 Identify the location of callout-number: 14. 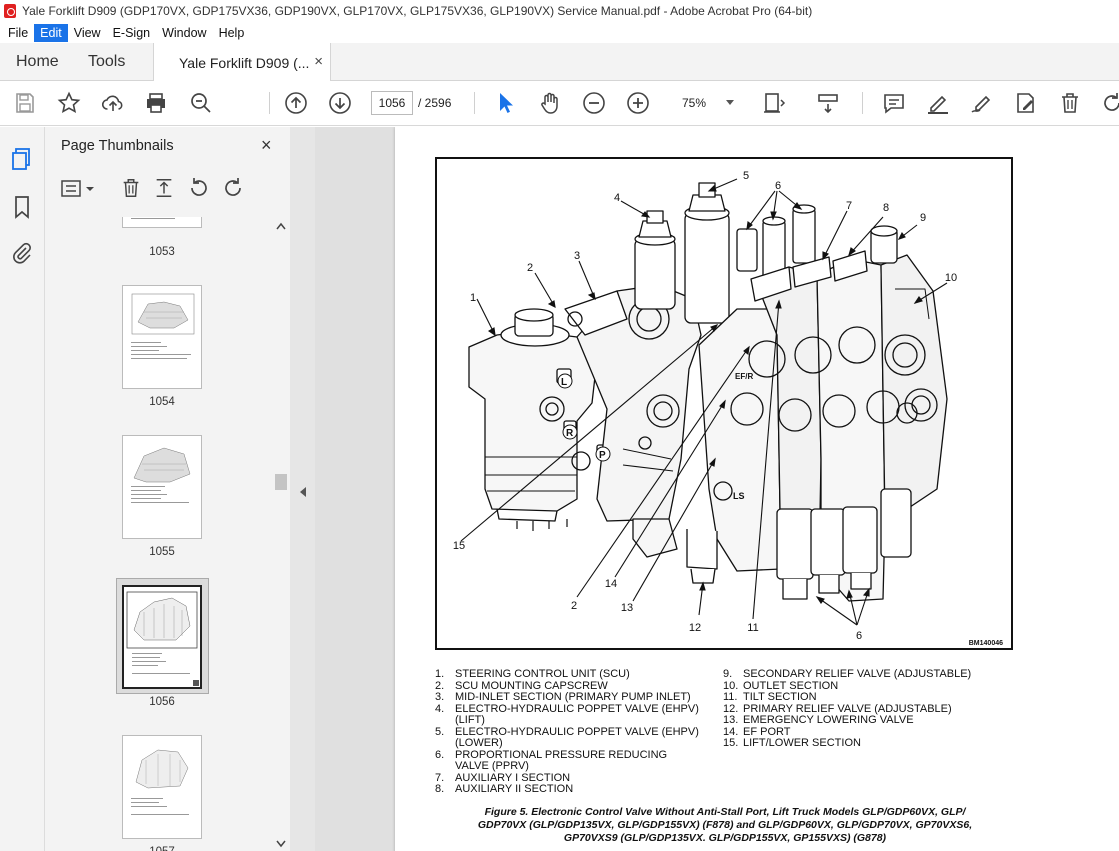
(611, 584).